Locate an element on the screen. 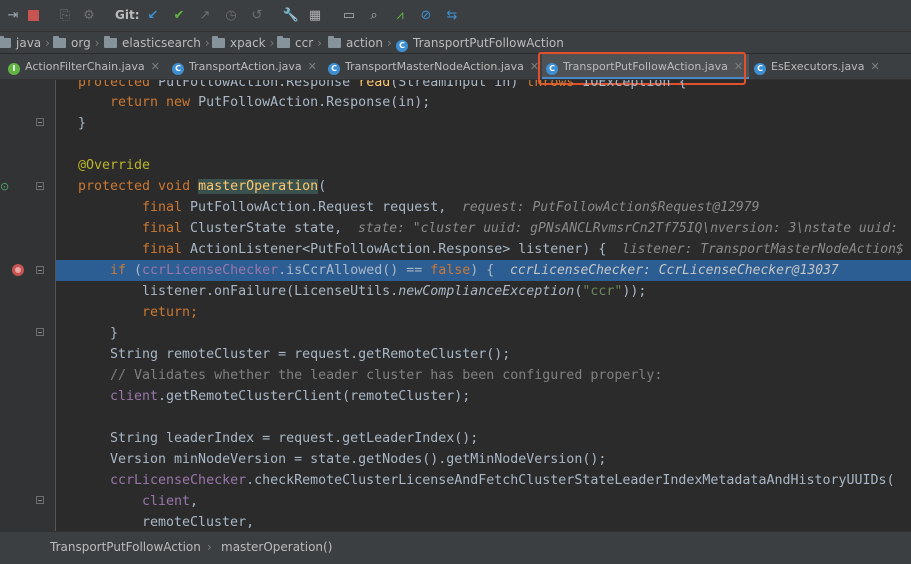 The width and height of the screenshot is (911, 564). tab-transport-action: C TransportAction.java ✕ is located at coordinates (244, 66).